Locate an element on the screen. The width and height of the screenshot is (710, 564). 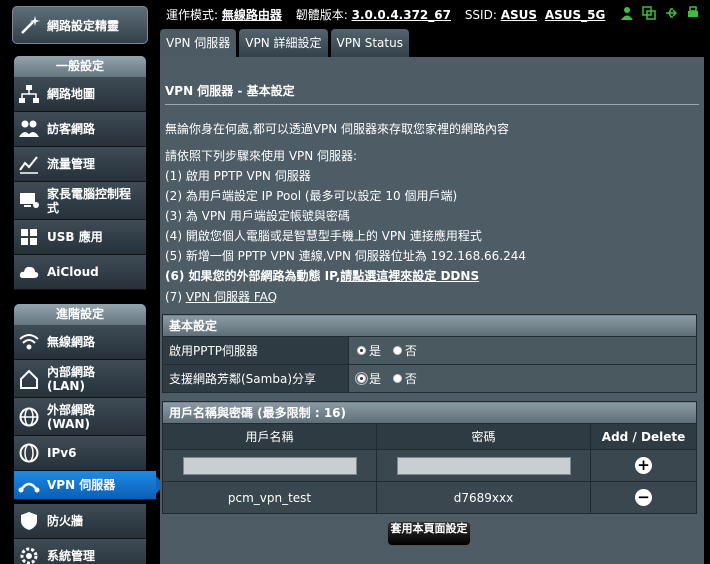
operation-mode-link: 無線路由器 is located at coordinates (252, 15).